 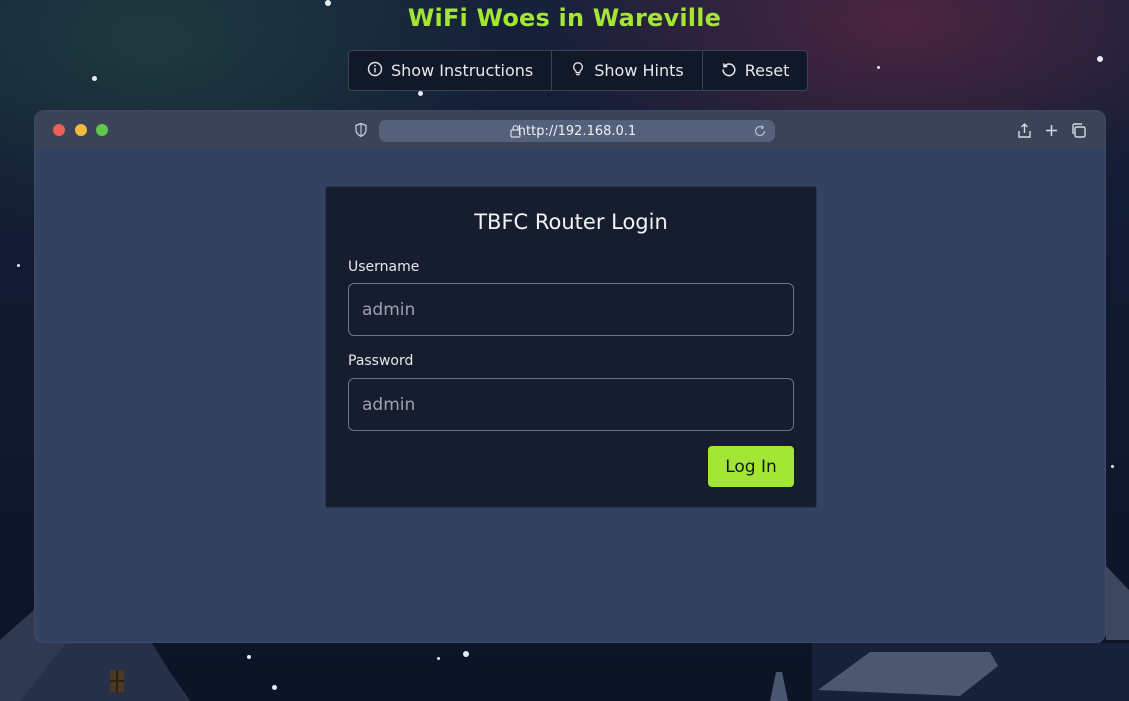 I want to click on reset-icon, so click(x=729, y=71).